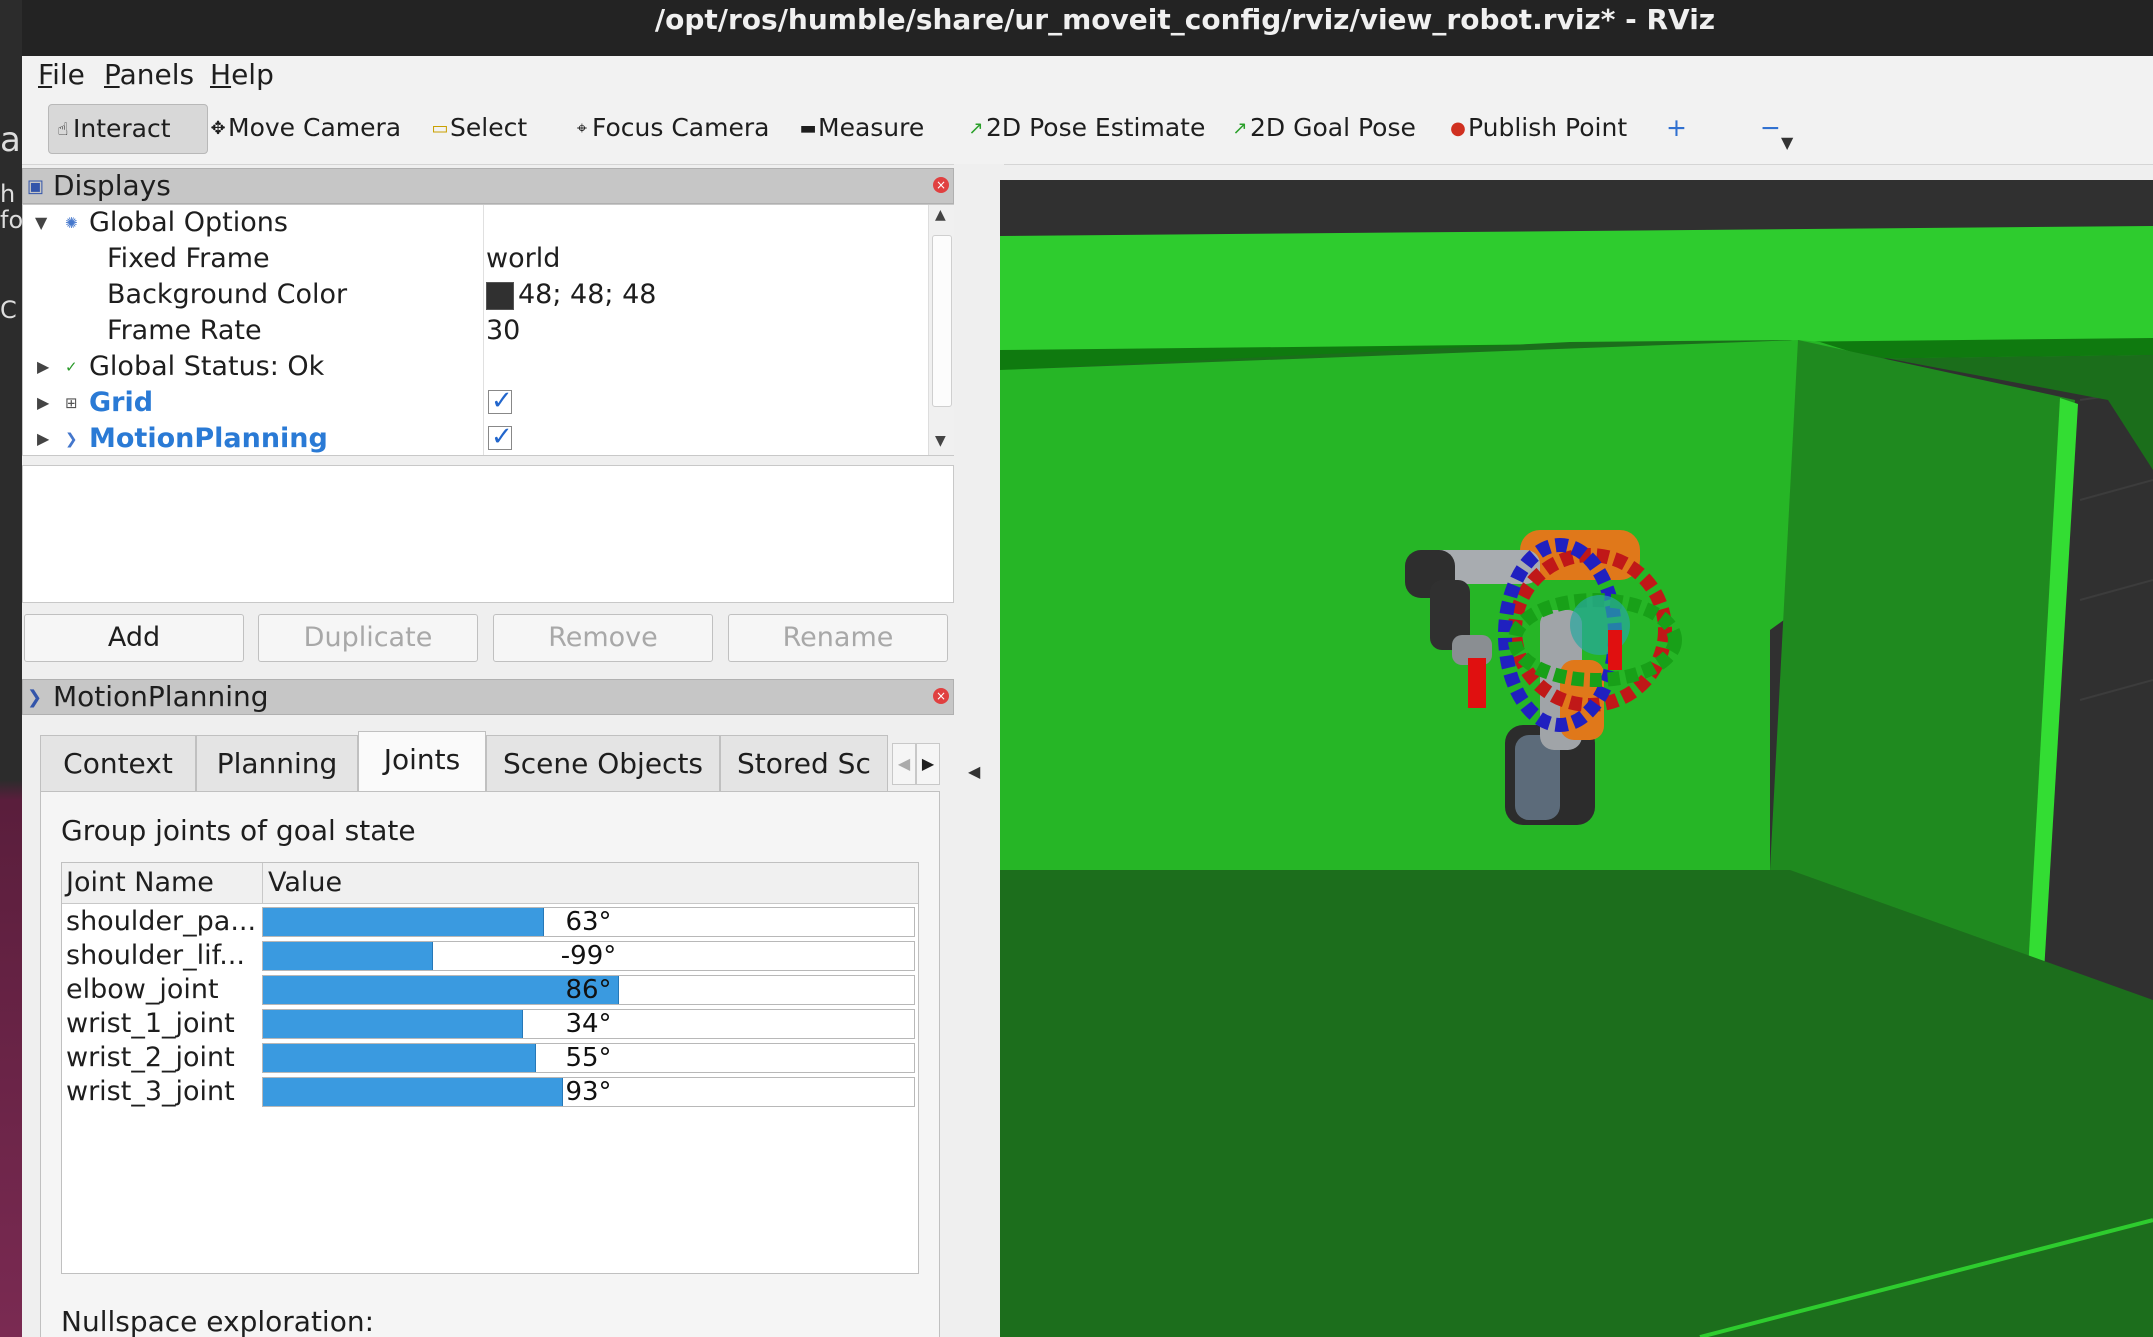 Image resolution: width=2153 pixels, height=1337 pixels. What do you see at coordinates (940, 441) in the screenshot?
I see `scroll-down-icon: ▼` at bounding box center [940, 441].